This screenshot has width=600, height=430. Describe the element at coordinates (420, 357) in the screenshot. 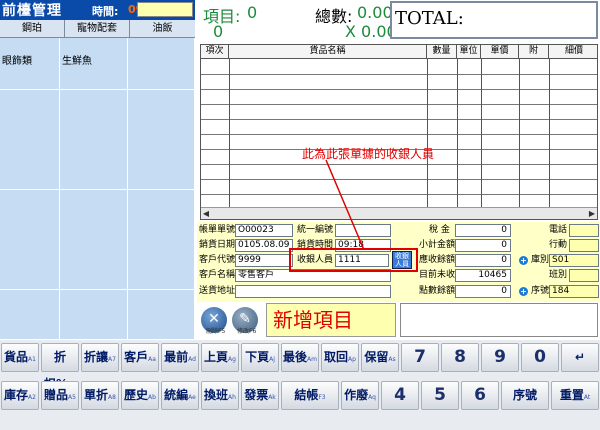

I see `key-1-11: 7` at that location.